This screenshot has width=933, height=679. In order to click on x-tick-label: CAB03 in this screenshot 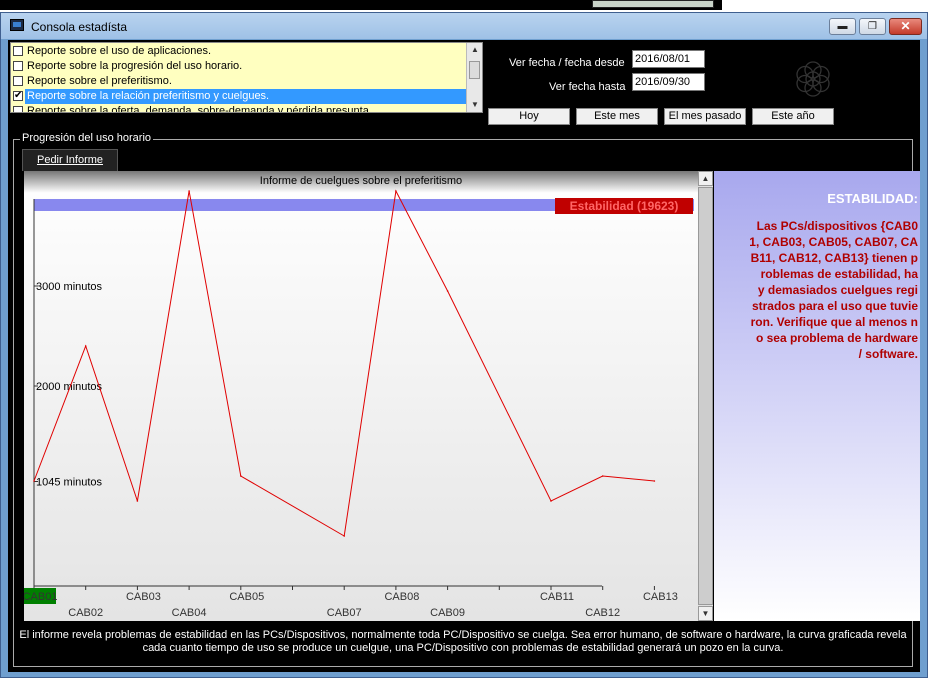, I will do `click(143, 597)`.